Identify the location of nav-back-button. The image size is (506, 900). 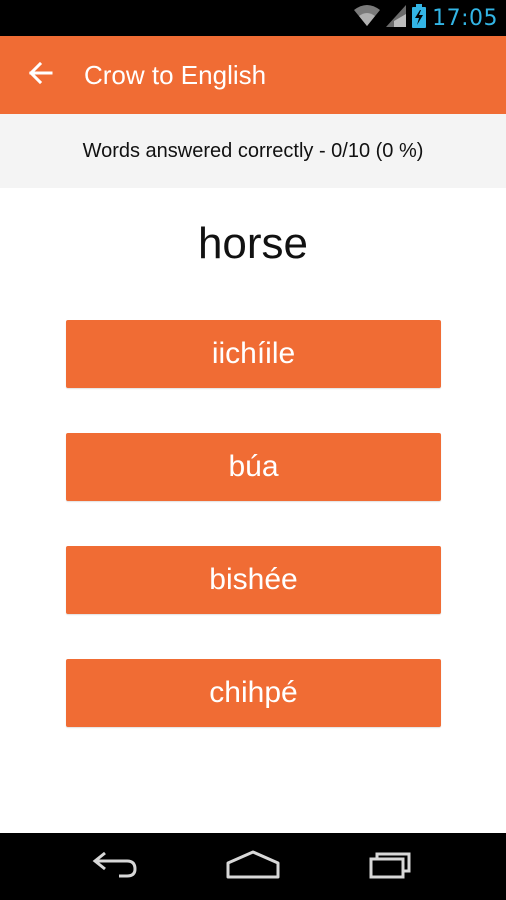
(115, 867).